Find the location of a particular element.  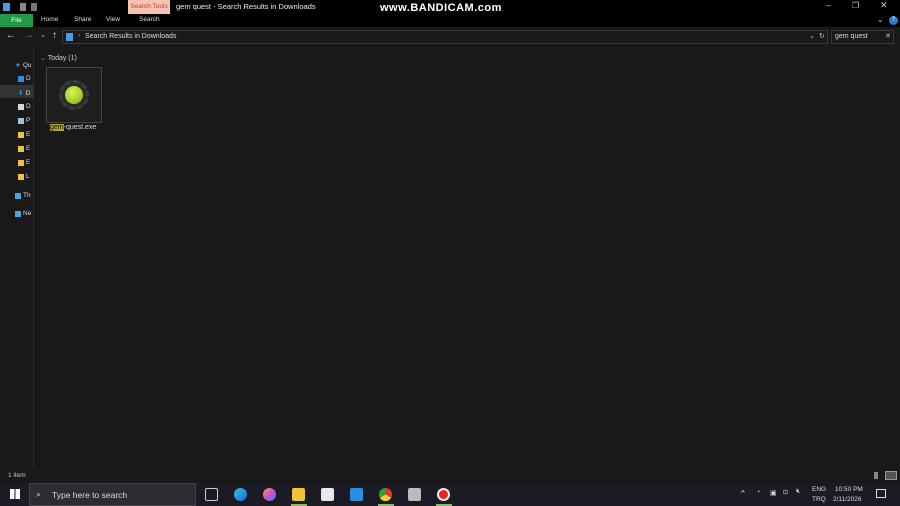

sidebar-item-network: Ne is located at coordinates (23, 213).